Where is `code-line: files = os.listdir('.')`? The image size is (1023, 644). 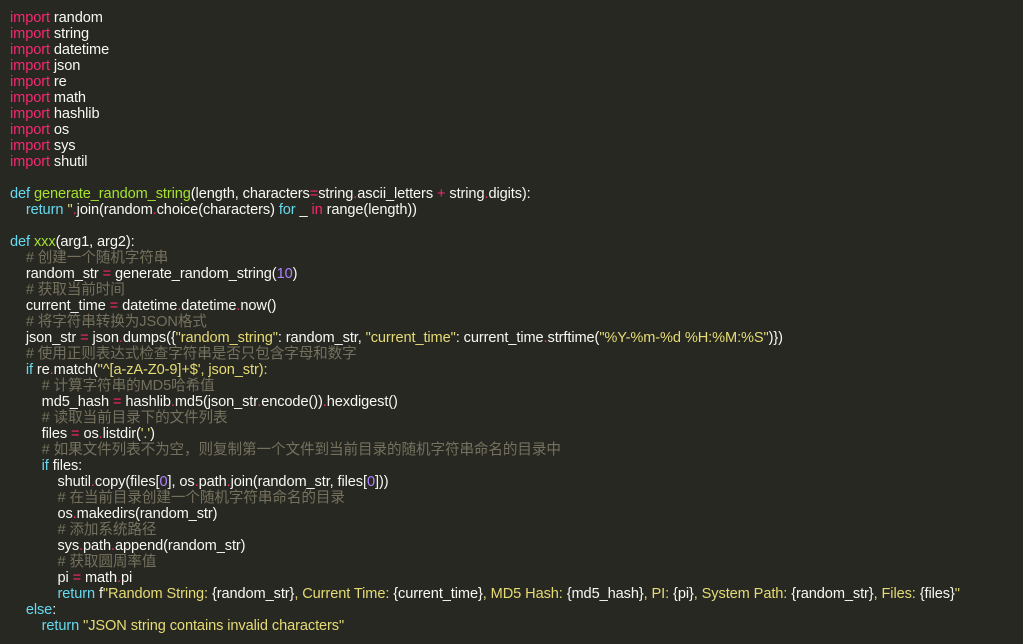 code-line: files = os.listdir('.') is located at coordinates (516, 434).